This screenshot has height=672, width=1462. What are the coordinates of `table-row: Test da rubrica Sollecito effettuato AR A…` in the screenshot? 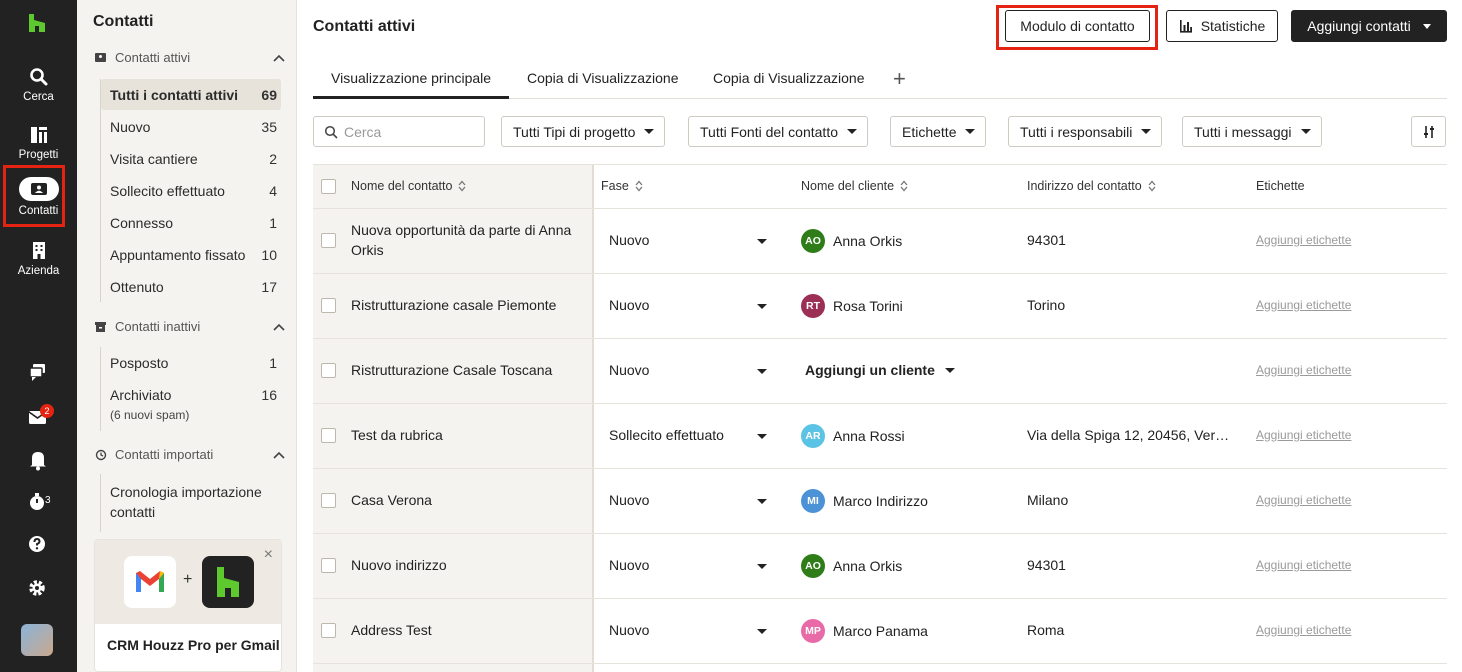 It's located at (880, 436).